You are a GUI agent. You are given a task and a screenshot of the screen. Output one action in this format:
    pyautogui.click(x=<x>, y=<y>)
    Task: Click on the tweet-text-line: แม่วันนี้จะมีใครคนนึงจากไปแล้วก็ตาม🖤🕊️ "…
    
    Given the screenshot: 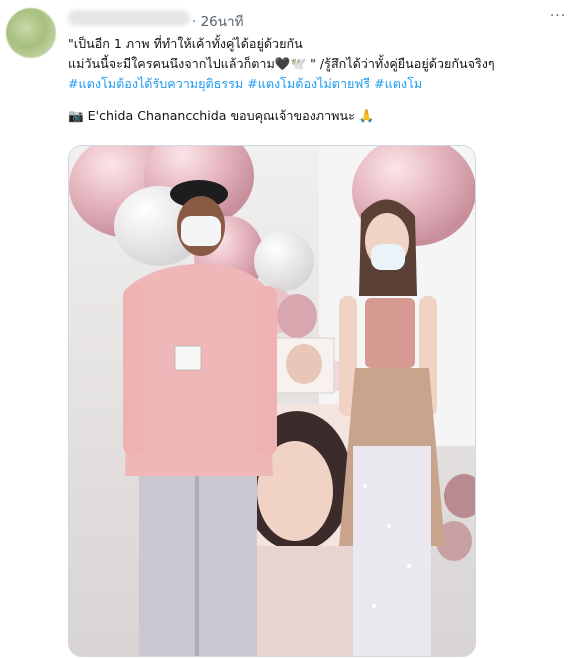 What is the action you would take?
    pyautogui.click(x=281, y=63)
    